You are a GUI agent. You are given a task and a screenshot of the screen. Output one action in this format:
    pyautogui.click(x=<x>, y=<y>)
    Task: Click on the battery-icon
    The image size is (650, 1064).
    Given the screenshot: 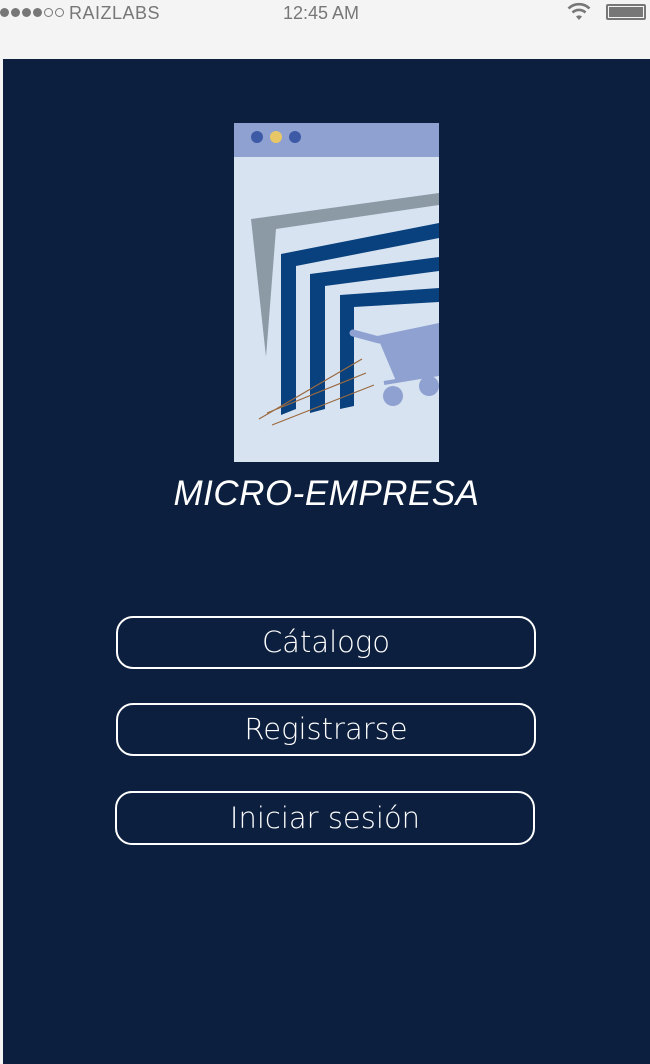 What is the action you would take?
    pyautogui.click(x=626, y=12)
    